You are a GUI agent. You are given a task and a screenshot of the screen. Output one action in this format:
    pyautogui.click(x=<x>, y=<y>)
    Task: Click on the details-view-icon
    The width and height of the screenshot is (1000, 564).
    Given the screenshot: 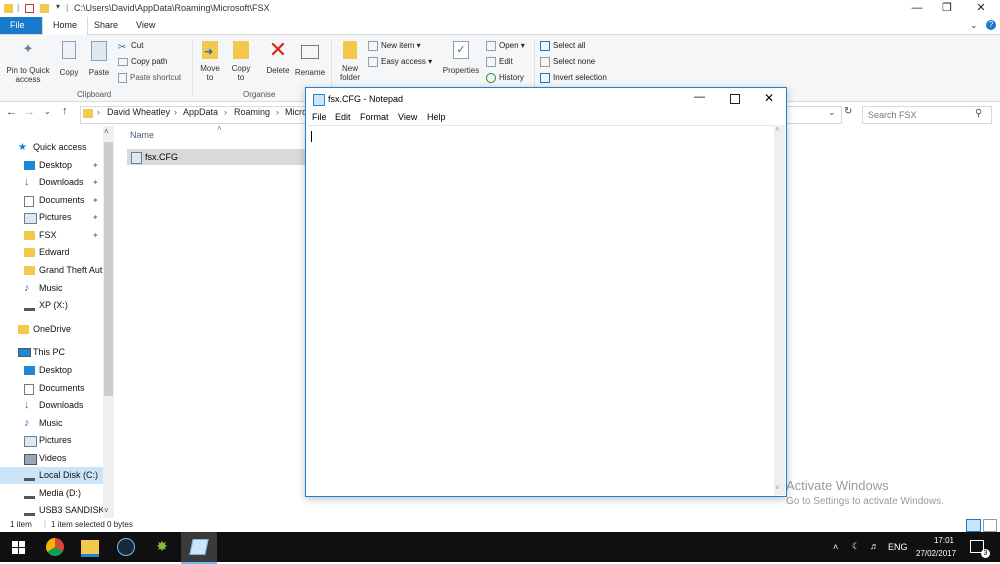 What is the action you would take?
    pyautogui.click(x=973, y=525)
    